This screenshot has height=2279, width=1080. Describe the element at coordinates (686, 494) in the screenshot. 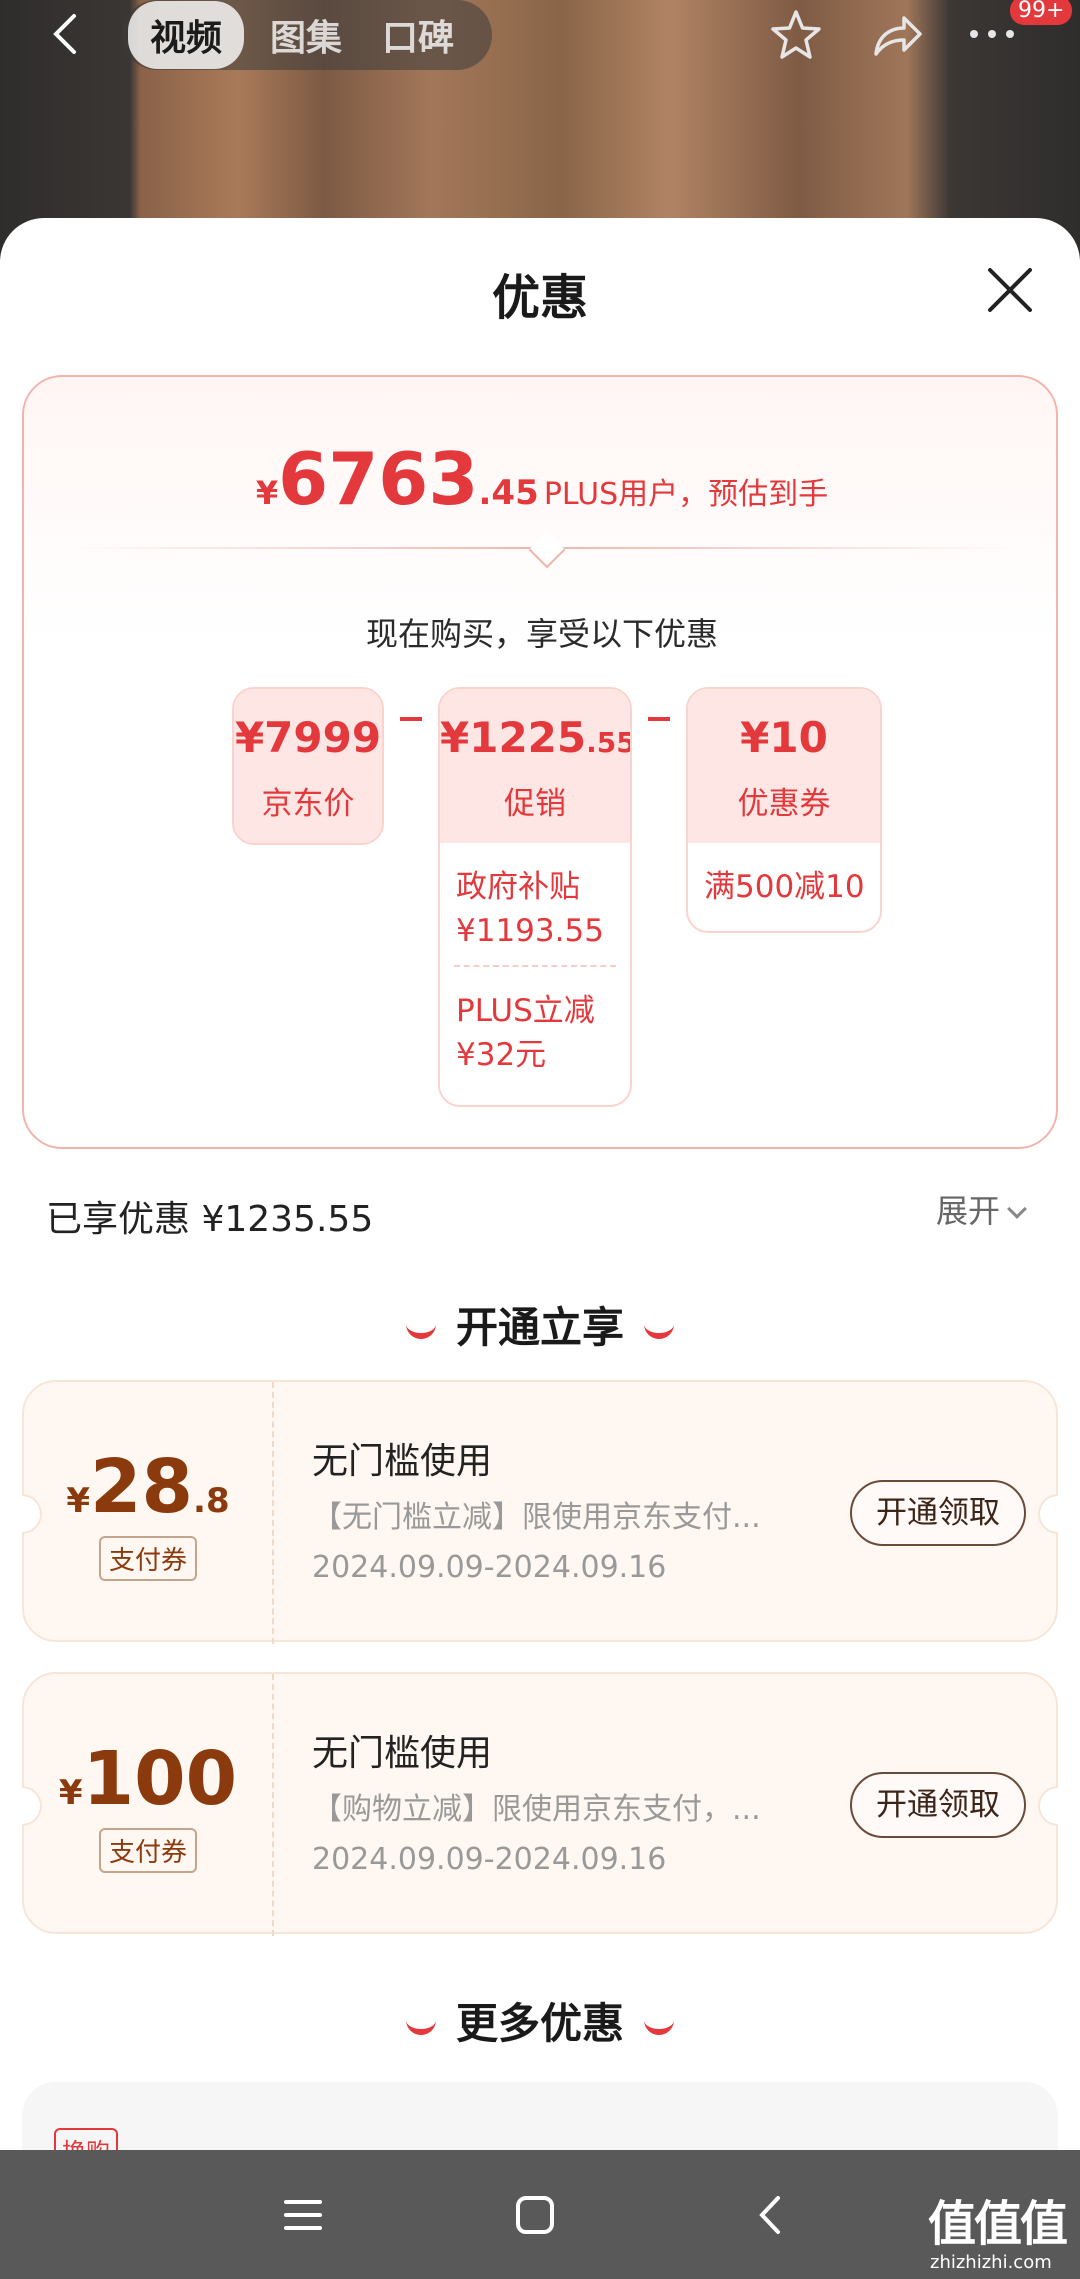

I see `estimate-label: PLUS用户，预估到手` at that location.